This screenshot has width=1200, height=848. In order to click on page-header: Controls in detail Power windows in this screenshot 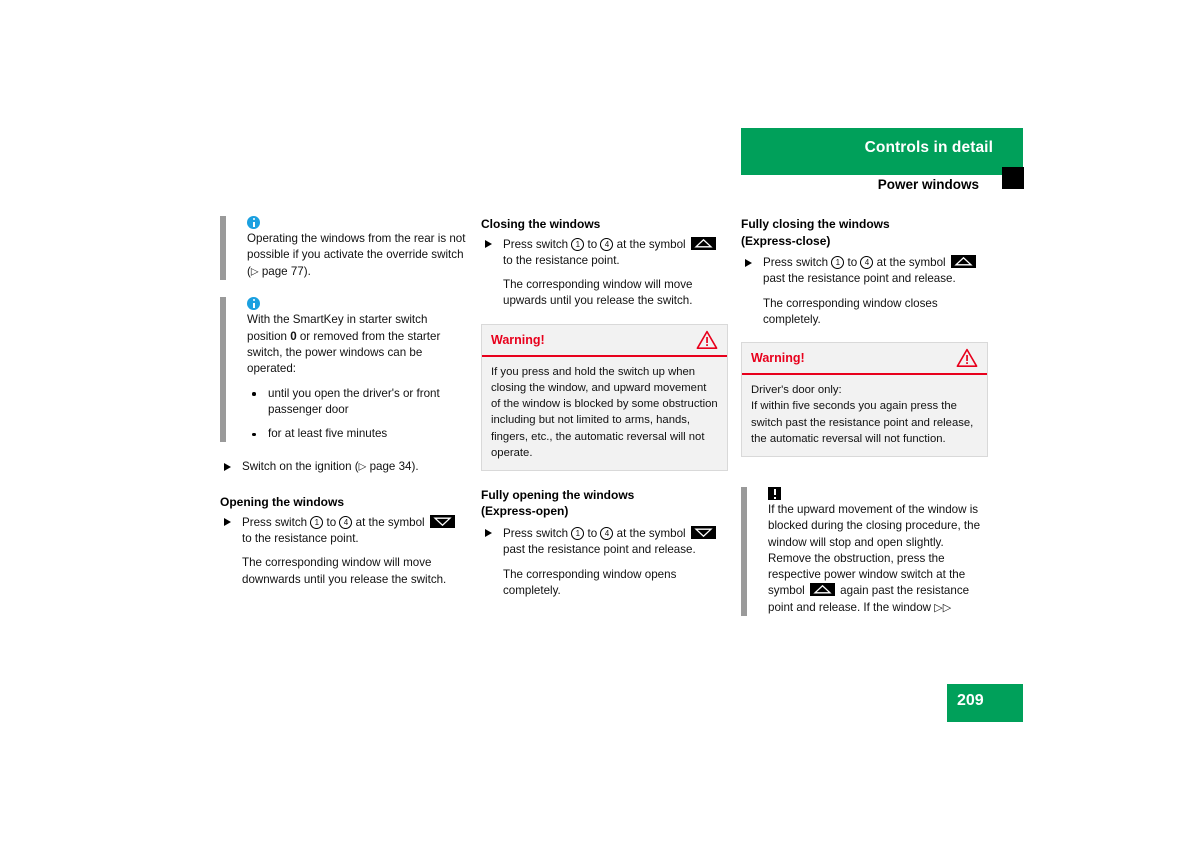, I will do `click(882, 160)`.